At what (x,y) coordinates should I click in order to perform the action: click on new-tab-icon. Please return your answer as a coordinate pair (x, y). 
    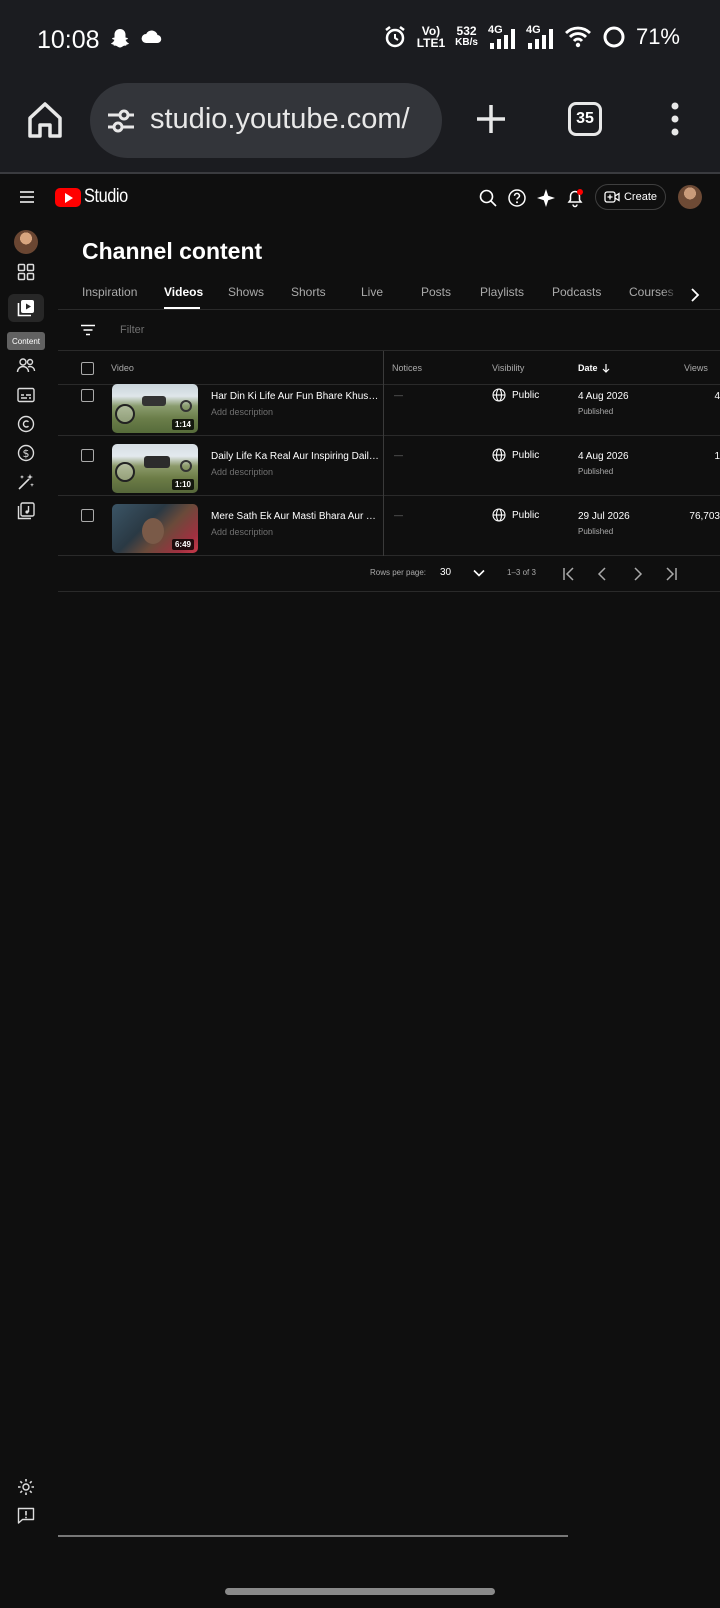
    Looking at the image, I should click on (491, 119).